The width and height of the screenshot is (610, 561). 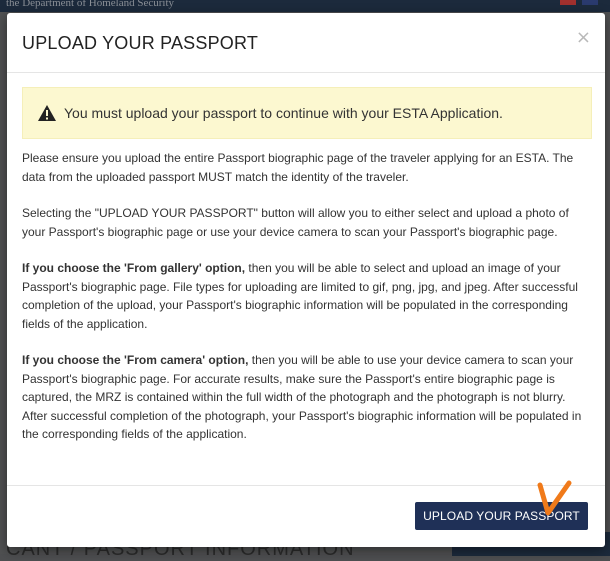 What do you see at coordinates (134, 268) in the screenshot?
I see `gallery-option-lead: If you choose the 'From gallery' option,` at bounding box center [134, 268].